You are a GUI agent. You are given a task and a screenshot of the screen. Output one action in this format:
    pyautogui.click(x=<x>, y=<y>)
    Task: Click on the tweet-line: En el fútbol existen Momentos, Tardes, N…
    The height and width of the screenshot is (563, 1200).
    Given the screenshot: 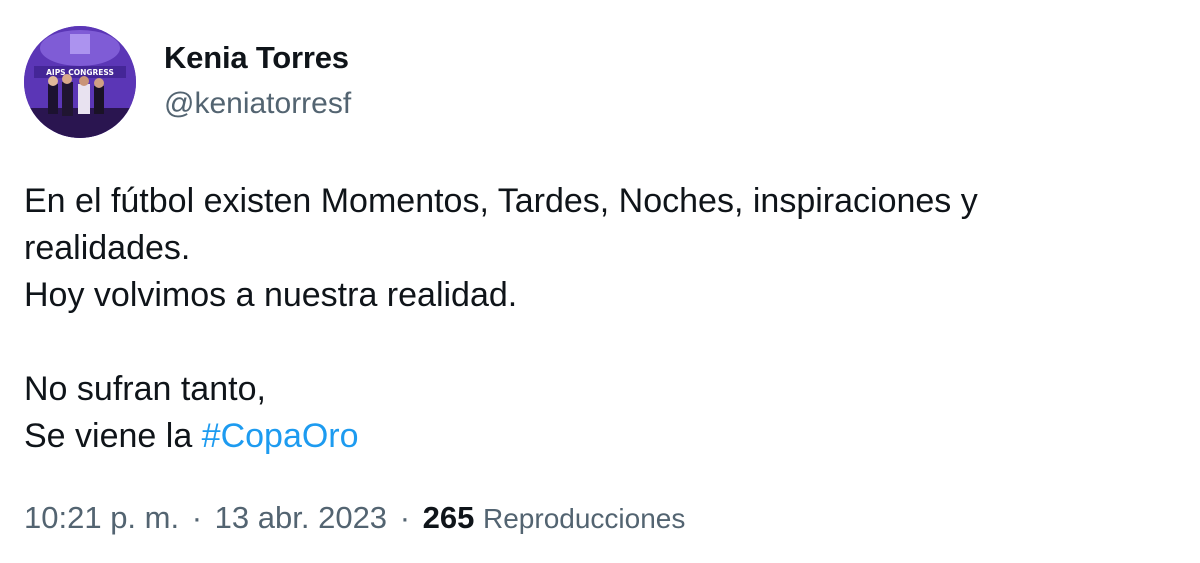 What is the action you would take?
    pyautogui.click(x=501, y=201)
    